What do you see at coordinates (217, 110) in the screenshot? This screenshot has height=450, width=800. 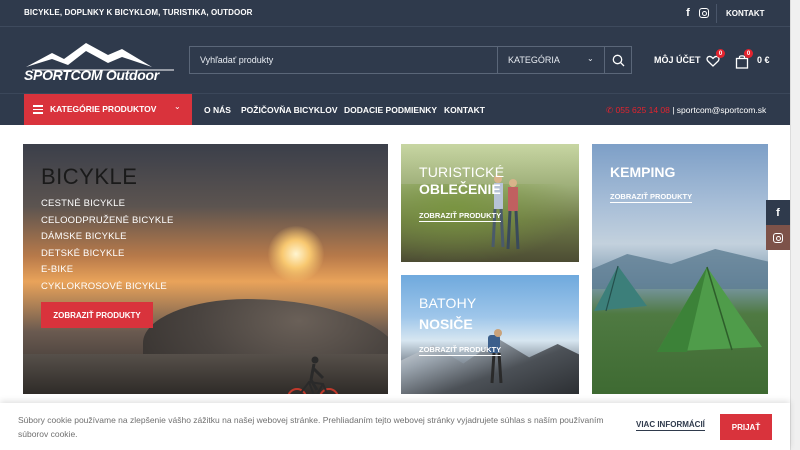 I see `nav-item-about: O NÁS` at bounding box center [217, 110].